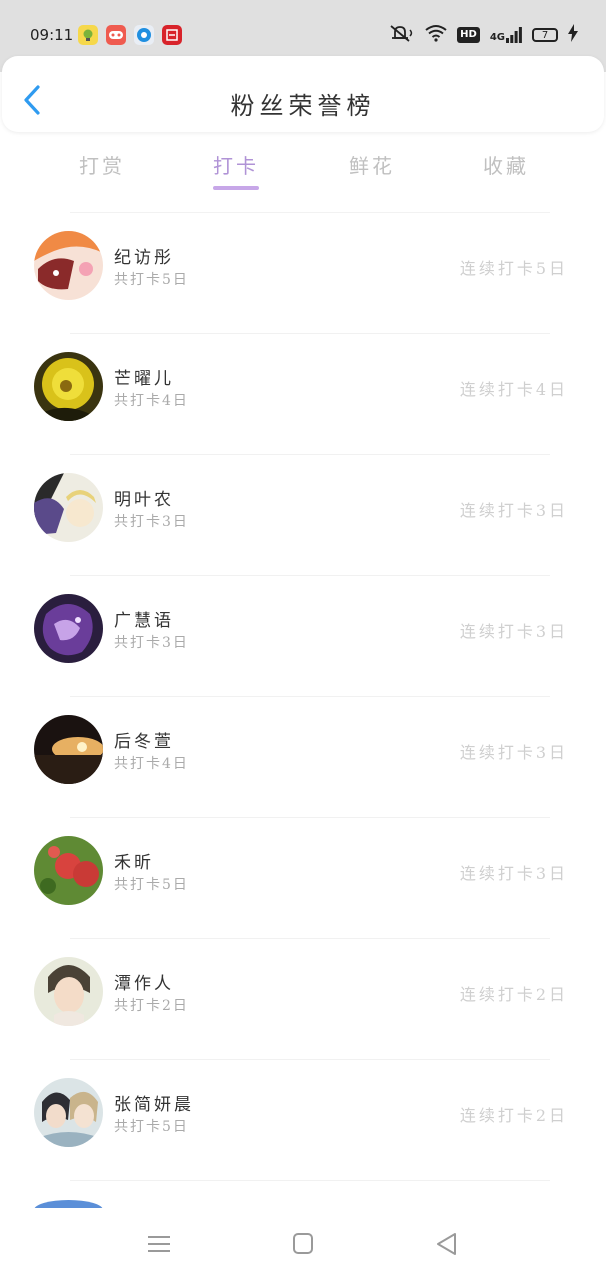 This screenshot has height=1280, width=606. What do you see at coordinates (102, 164) in the screenshot?
I see `tab-reward: 打赏` at bounding box center [102, 164].